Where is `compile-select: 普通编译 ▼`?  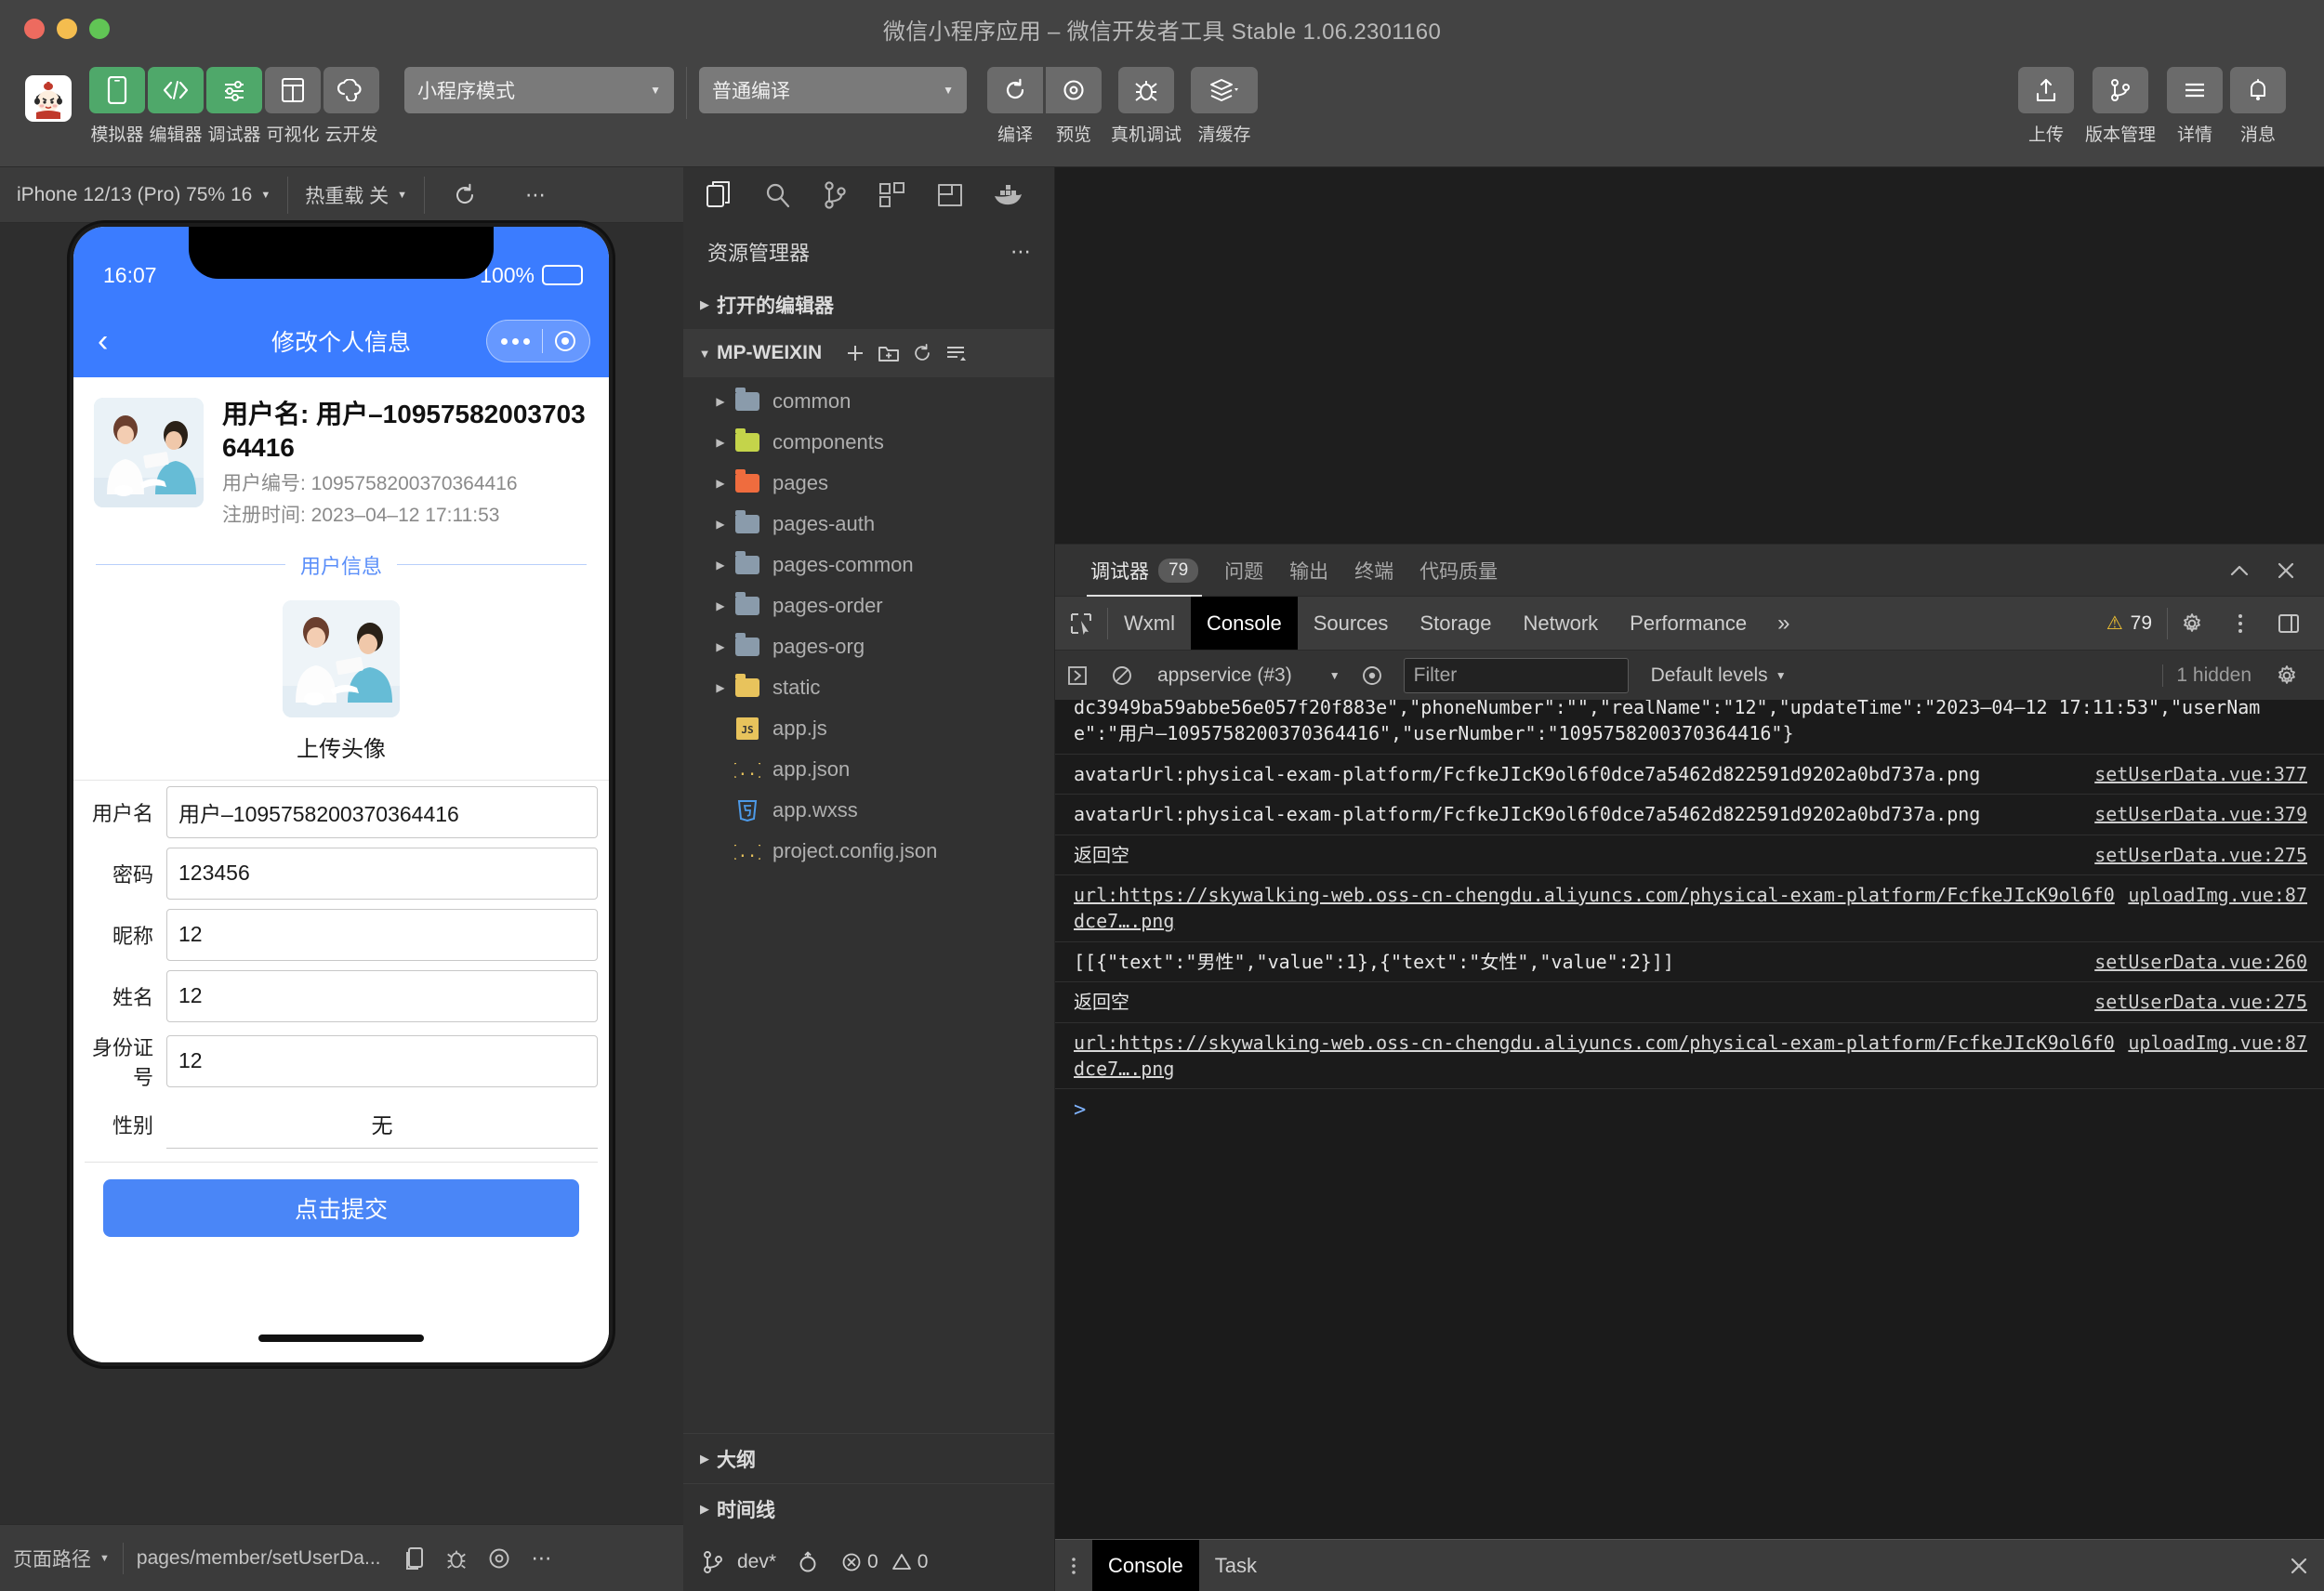
compile-select: 普通编译 ▼ is located at coordinates (833, 90).